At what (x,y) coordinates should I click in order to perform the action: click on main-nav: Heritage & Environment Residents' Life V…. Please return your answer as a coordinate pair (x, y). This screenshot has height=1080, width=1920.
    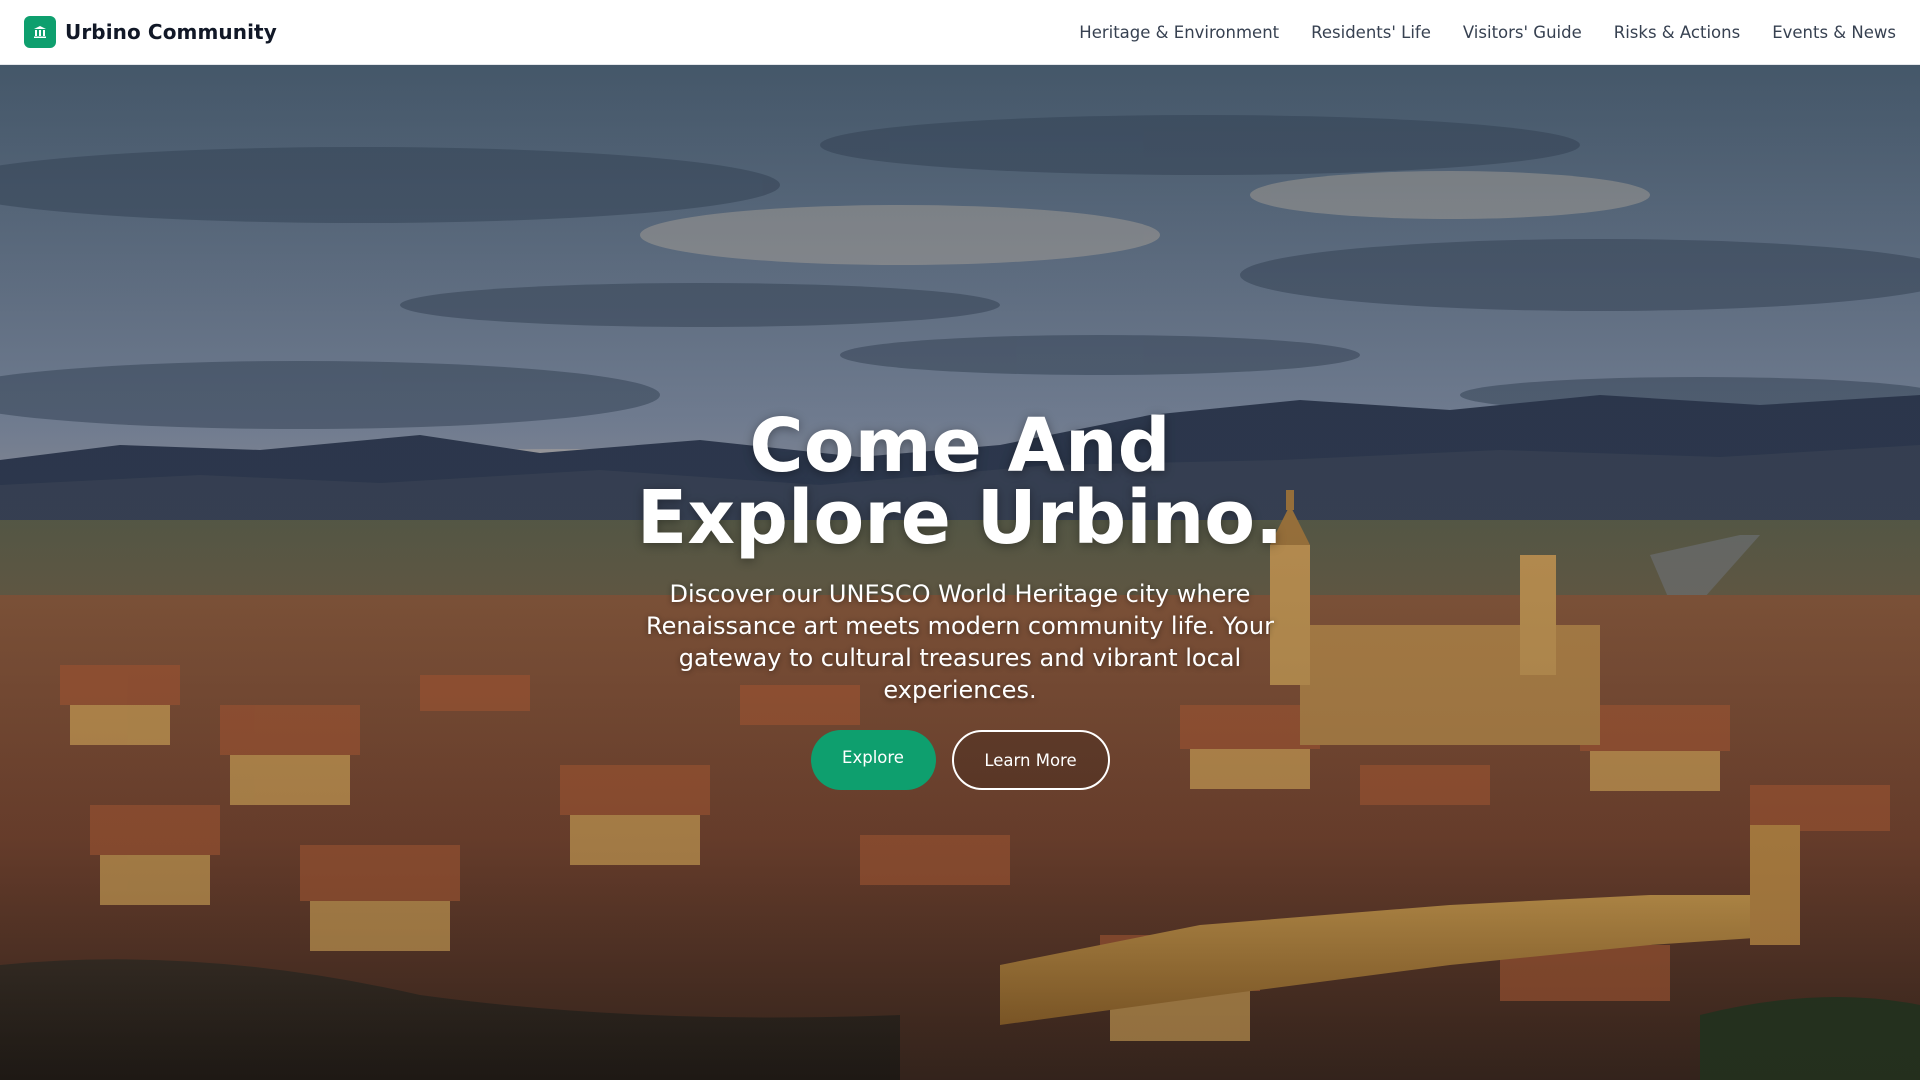
    Looking at the image, I should click on (1487, 32).